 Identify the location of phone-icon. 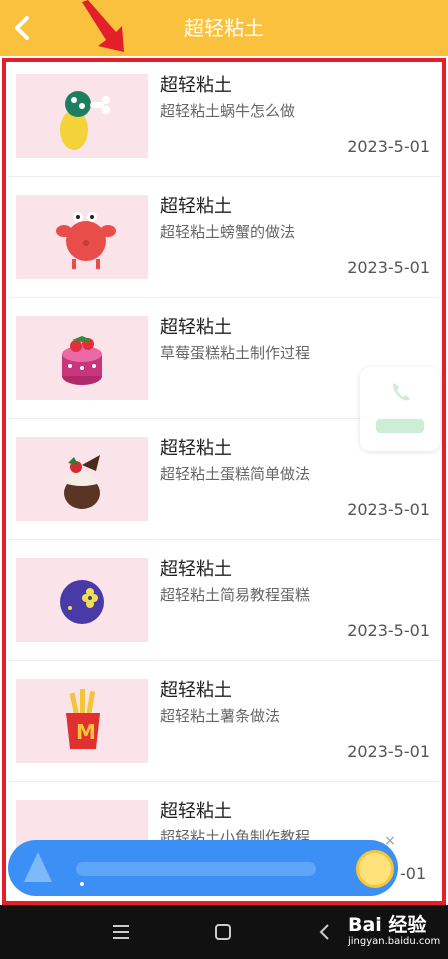
(401, 392).